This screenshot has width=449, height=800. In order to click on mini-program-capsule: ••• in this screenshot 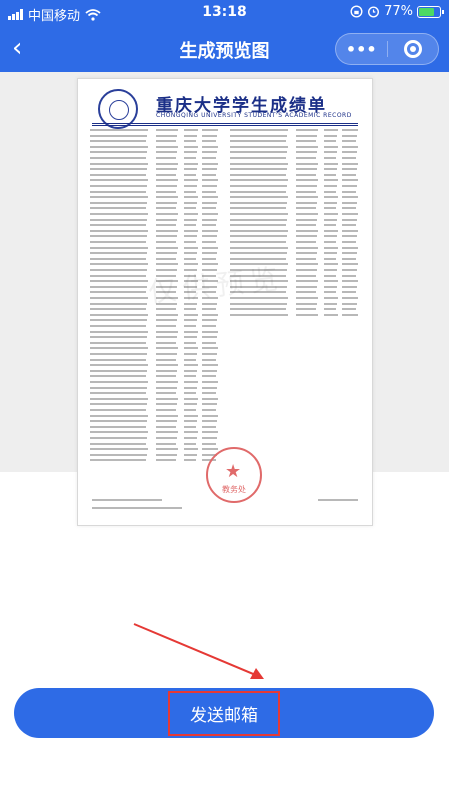, I will do `click(387, 49)`.